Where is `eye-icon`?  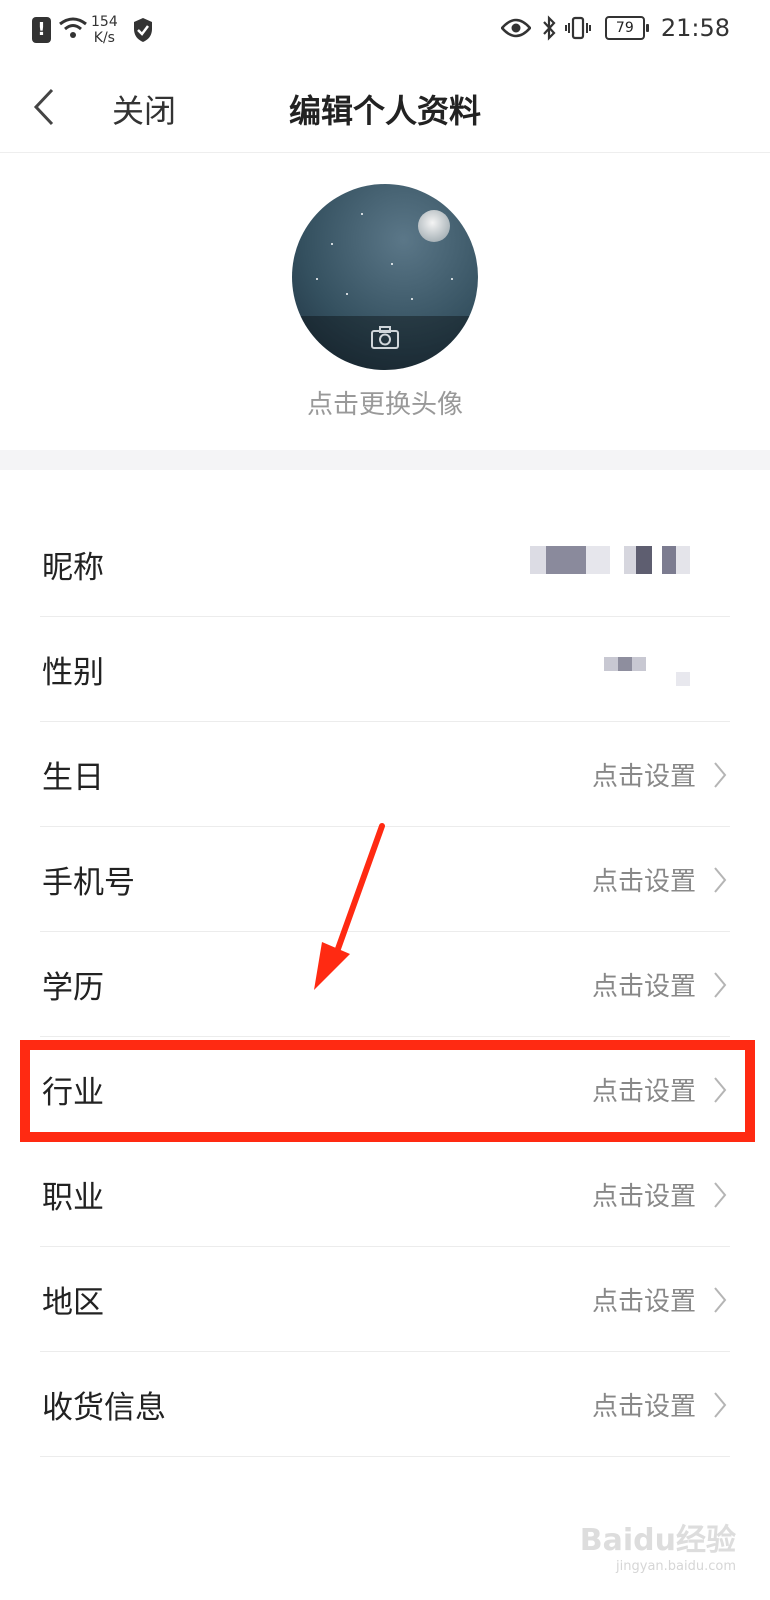
eye-icon is located at coordinates (515, 28).